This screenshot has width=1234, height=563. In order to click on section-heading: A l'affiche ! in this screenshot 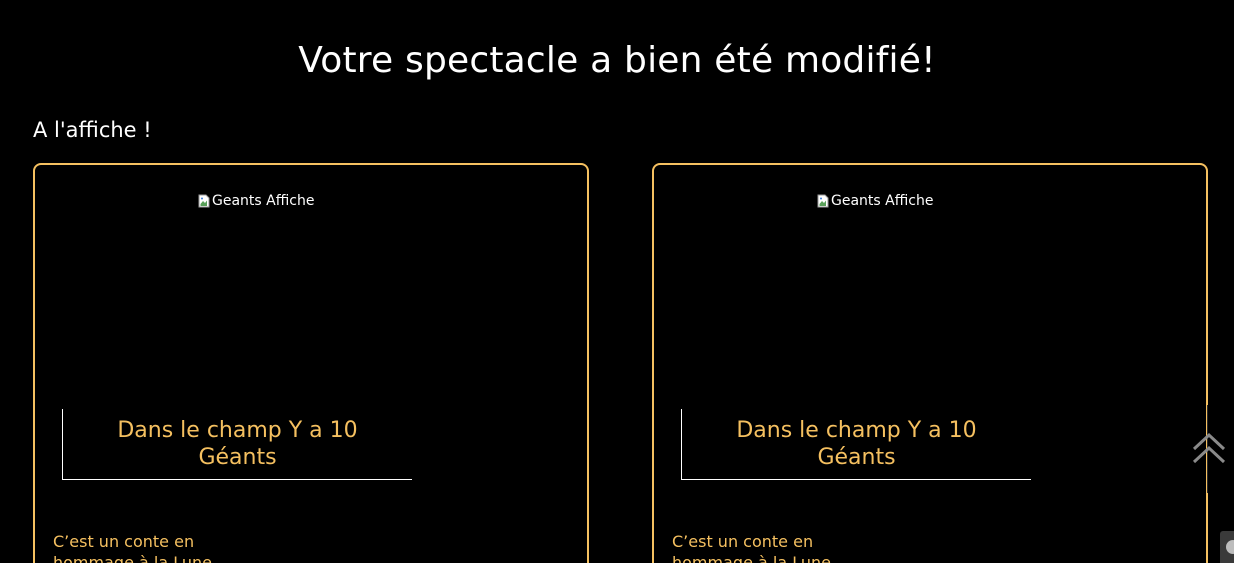, I will do `click(92, 130)`.